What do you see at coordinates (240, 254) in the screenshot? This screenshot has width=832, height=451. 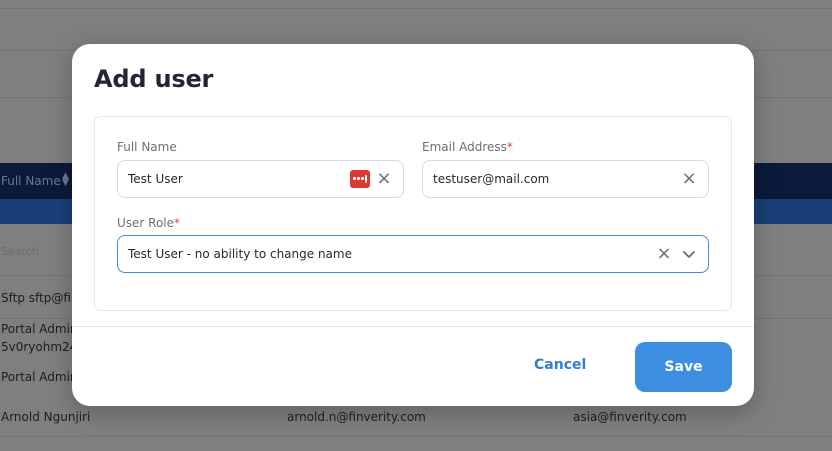 I see `user-role-value: Test User - no ability to change name` at bounding box center [240, 254].